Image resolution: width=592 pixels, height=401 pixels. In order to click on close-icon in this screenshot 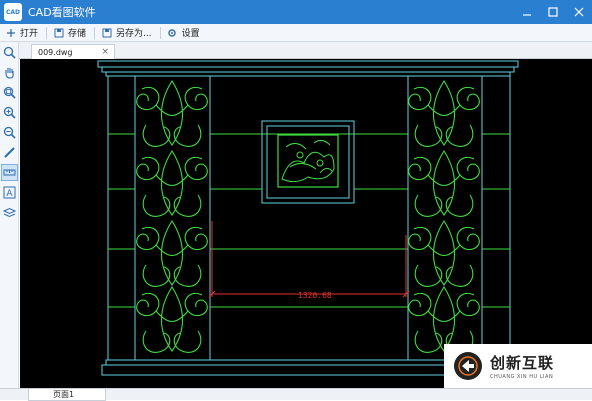, I will do `click(579, 12)`.